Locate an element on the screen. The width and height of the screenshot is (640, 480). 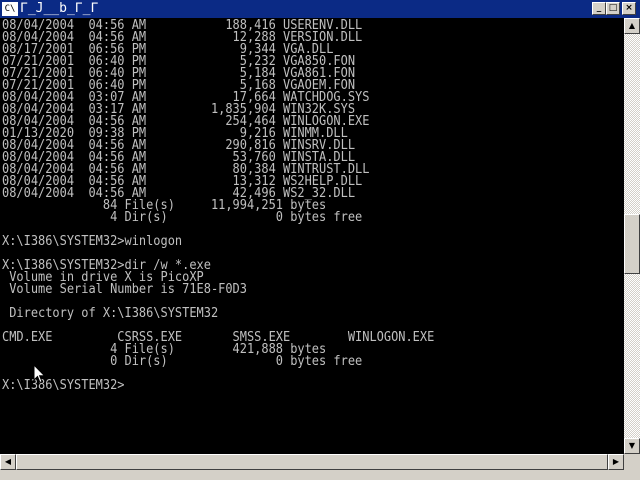
close-button: × is located at coordinates (629, 8).